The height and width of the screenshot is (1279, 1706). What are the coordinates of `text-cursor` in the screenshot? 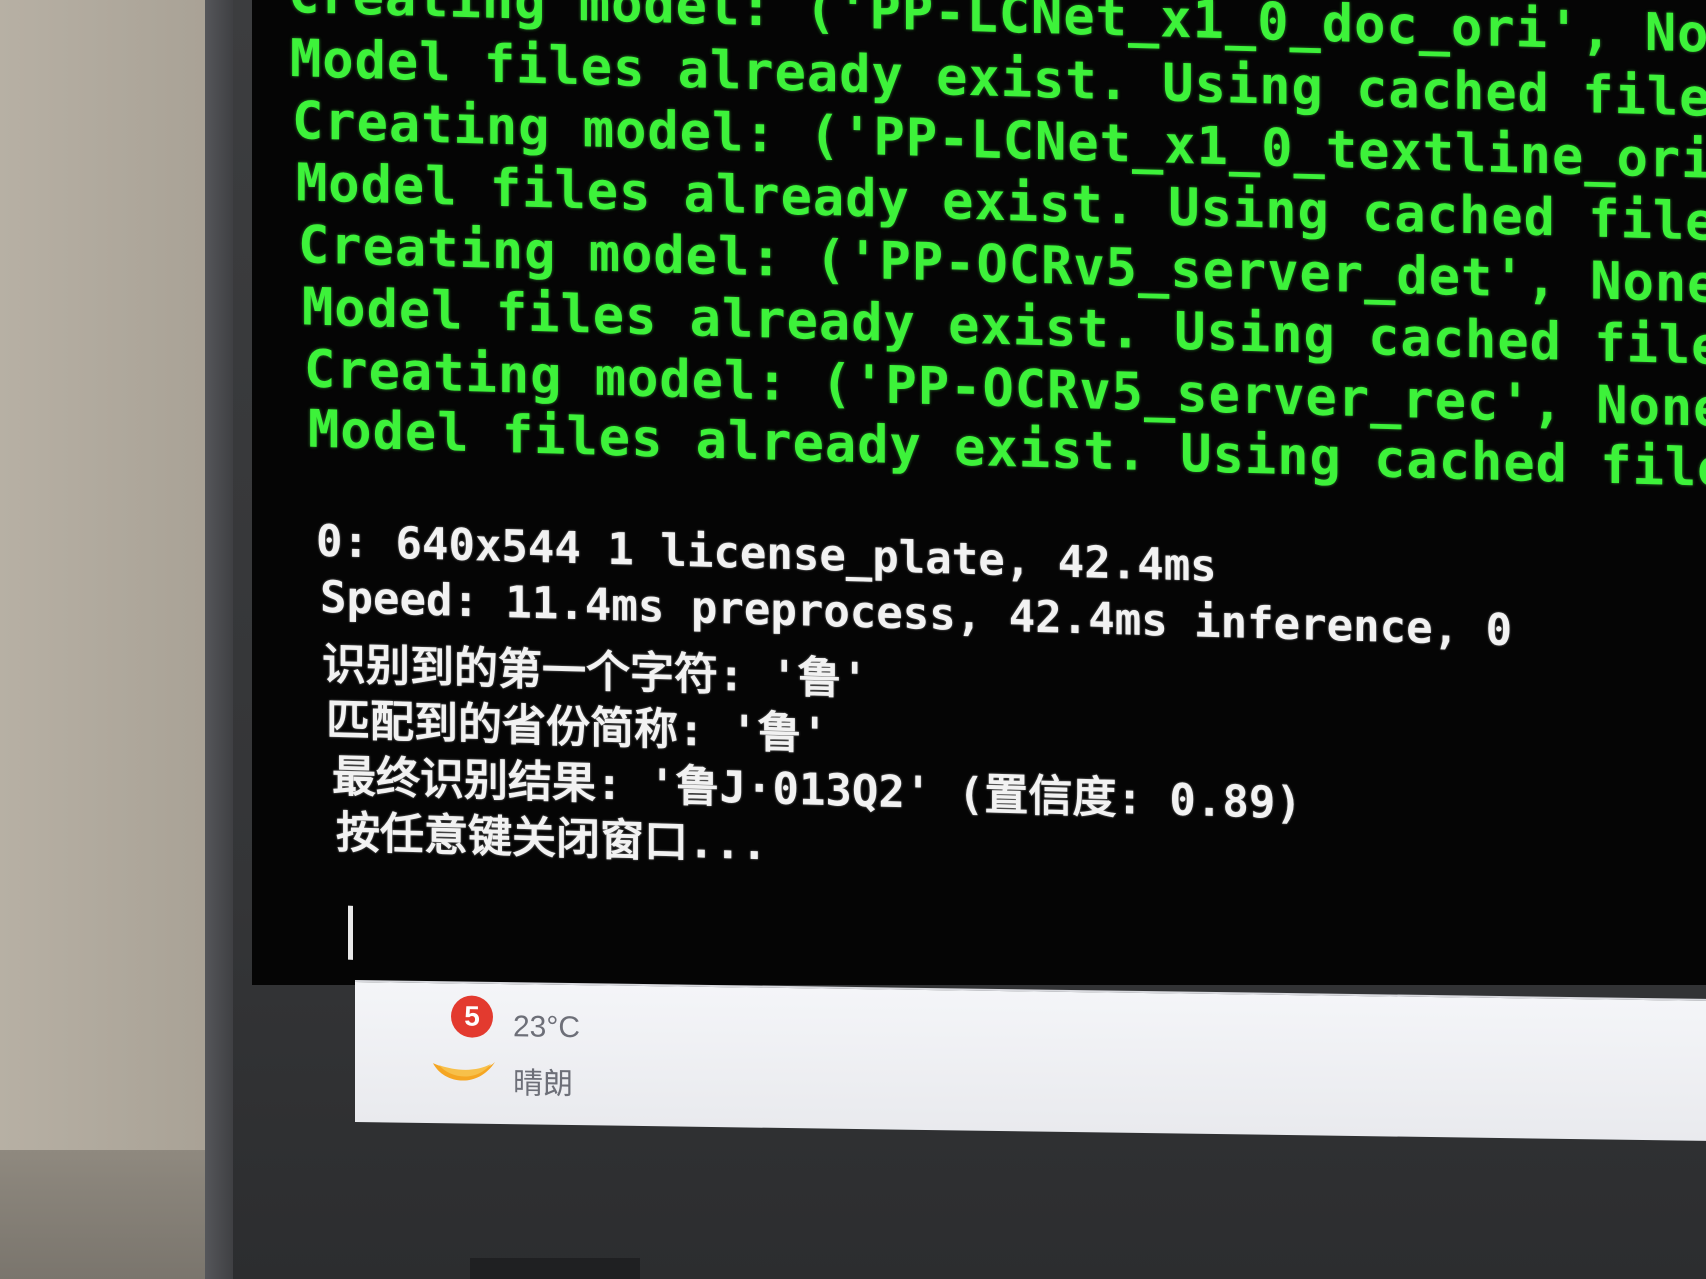 It's located at (350, 932).